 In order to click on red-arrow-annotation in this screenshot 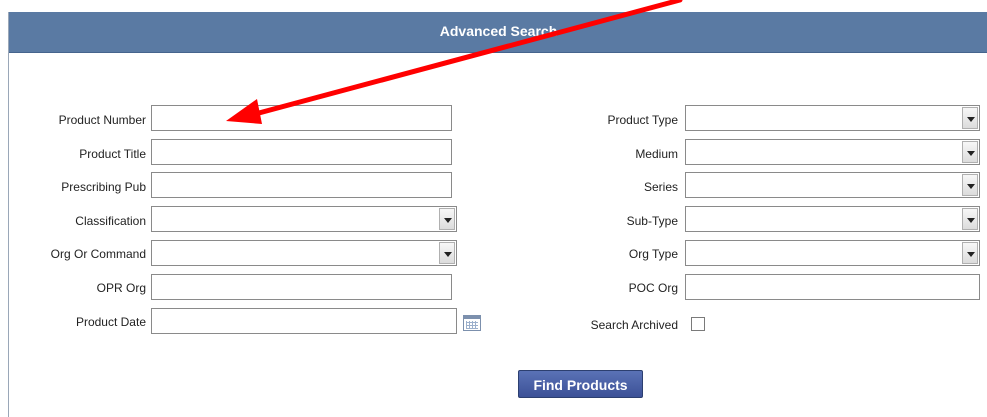, I will do `click(454, 62)`.